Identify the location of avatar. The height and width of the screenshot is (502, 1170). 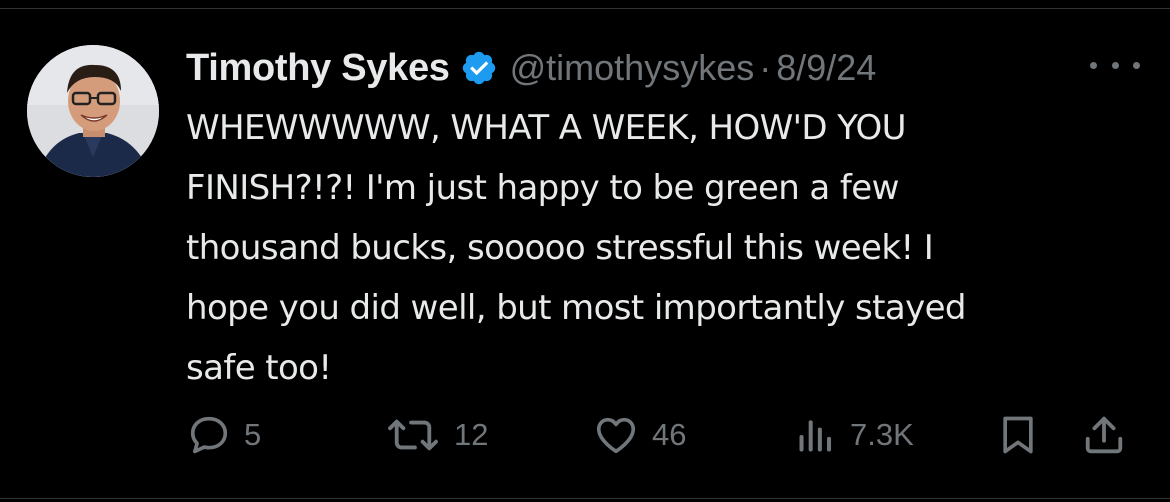
(93, 111).